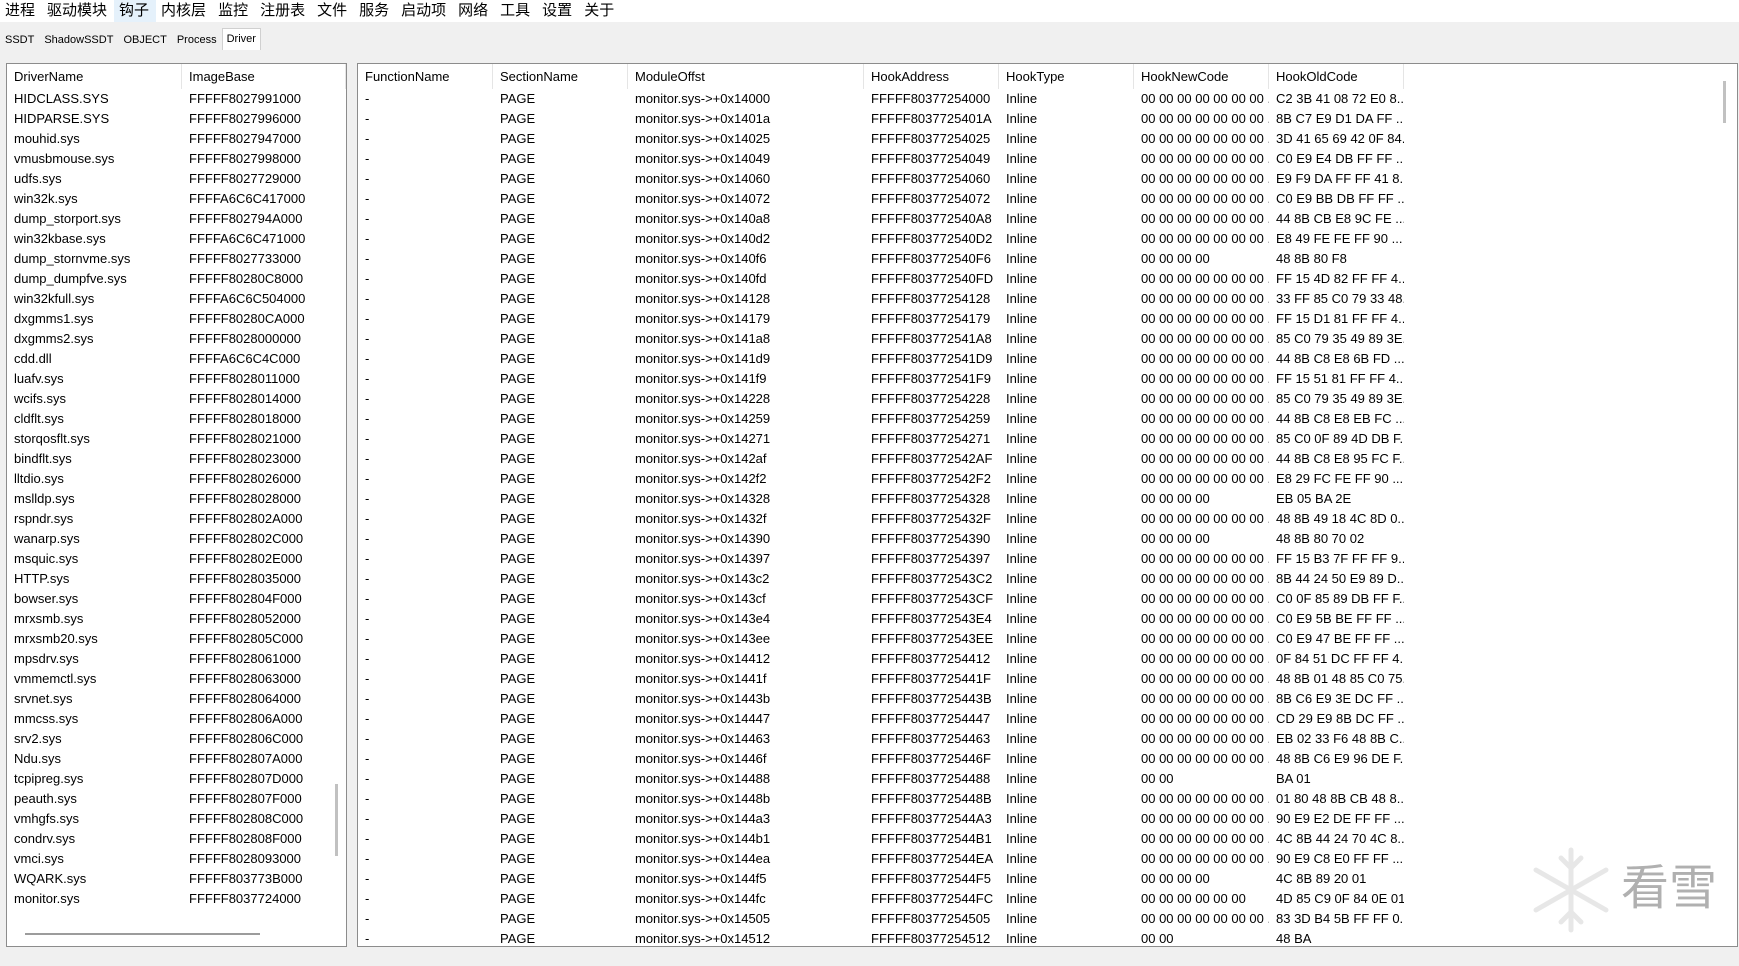  Describe the element at coordinates (1066, 76) in the screenshot. I see `column-header-hooktype: HookType` at that location.